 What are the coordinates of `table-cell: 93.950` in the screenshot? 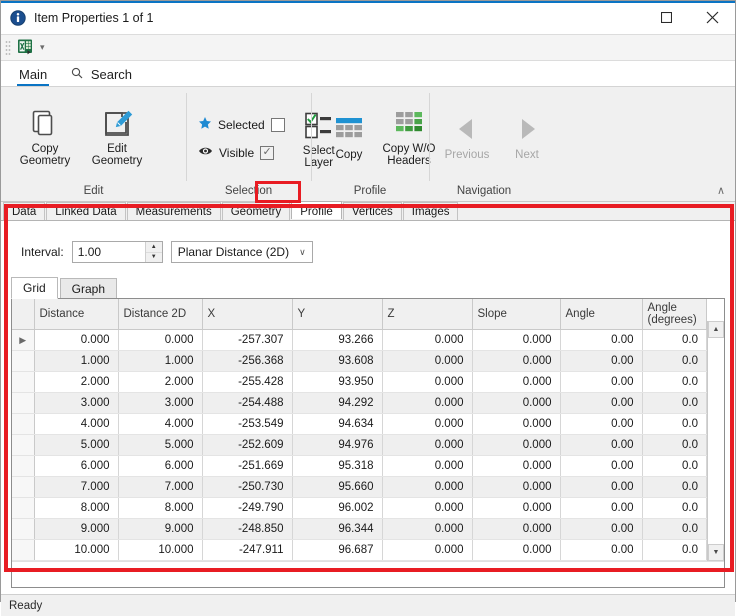 It's located at (337, 382).